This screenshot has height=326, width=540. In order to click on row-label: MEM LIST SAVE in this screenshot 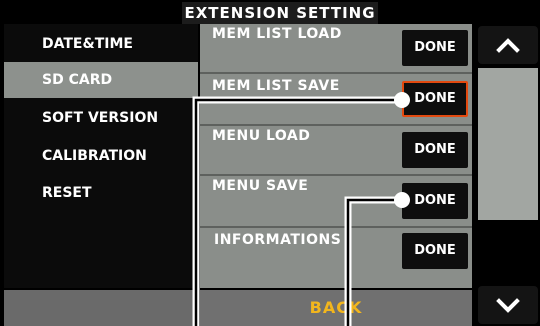, I will do `click(276, 86)`.